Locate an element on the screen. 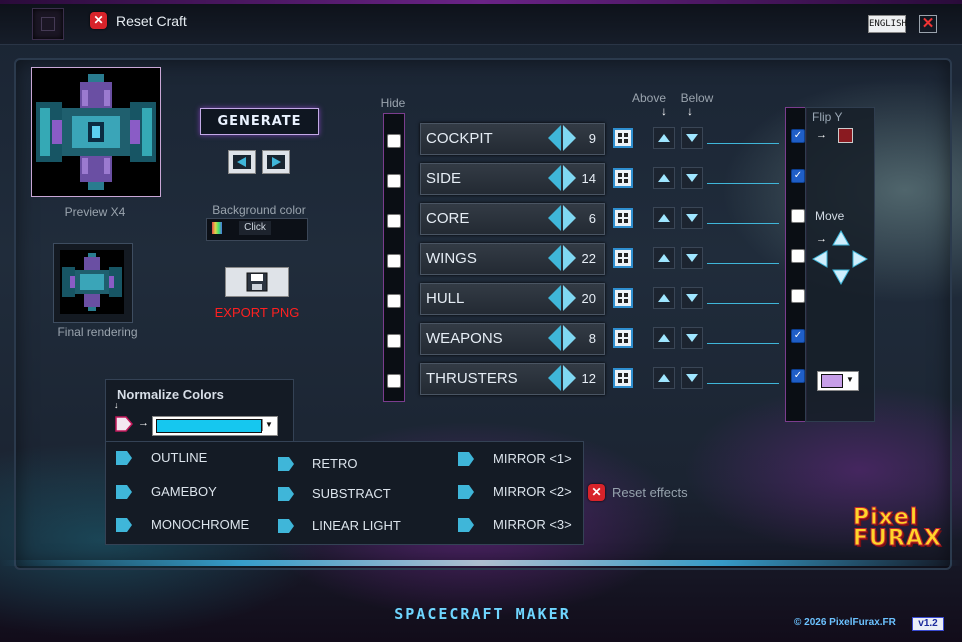 Image resolution: width=962 pixels, height=642 pixels. background-color-label: Background color is located at coordinates (259, 210).